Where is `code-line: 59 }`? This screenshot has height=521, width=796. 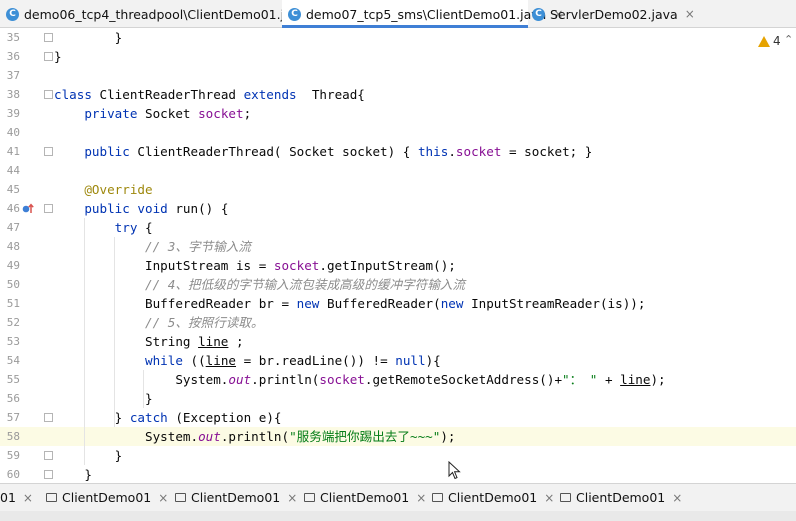 code-line: 59 } is located at coordinates (398, 455).